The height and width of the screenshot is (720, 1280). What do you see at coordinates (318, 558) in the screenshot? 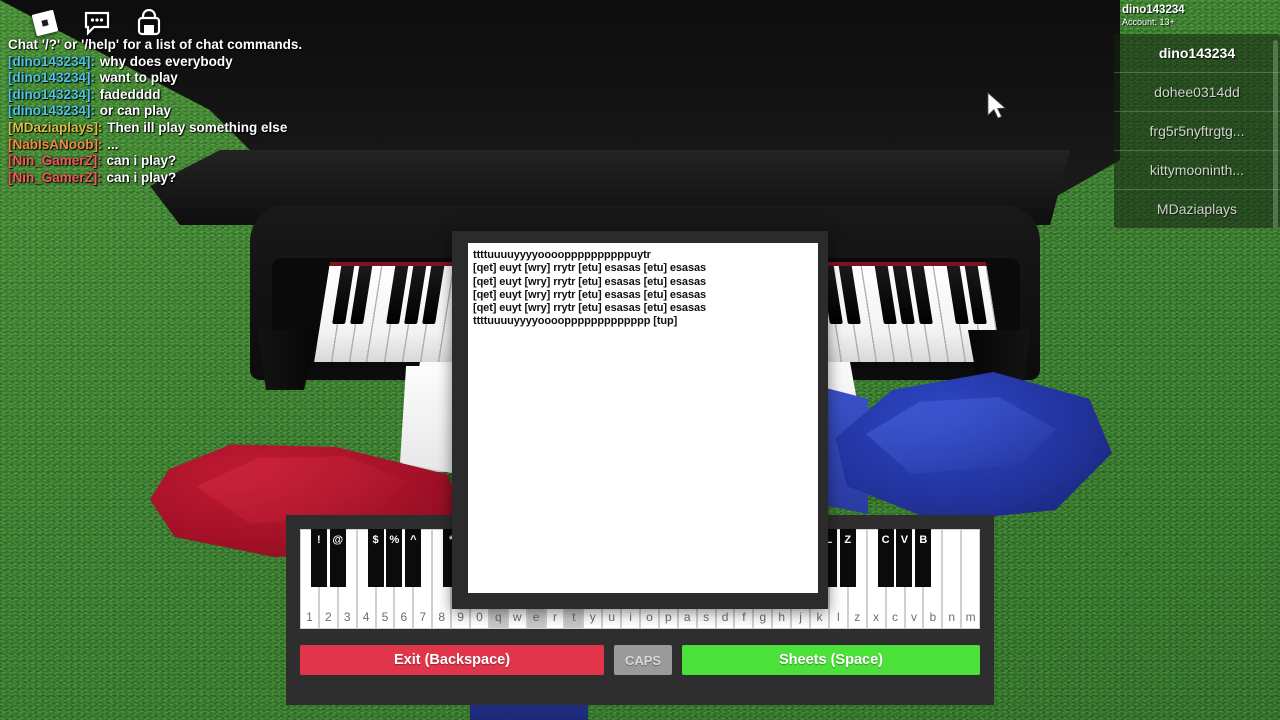
I see `piano-black-key: !` at bounding box center [318, 558].